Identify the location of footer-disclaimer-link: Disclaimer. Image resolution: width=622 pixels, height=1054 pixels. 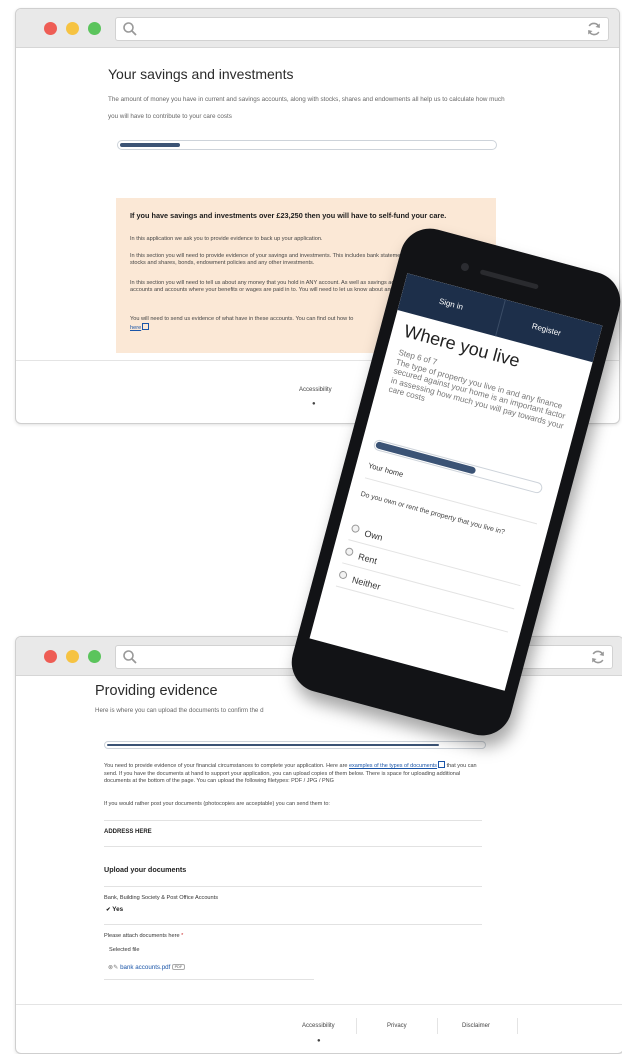
(476, 1026).